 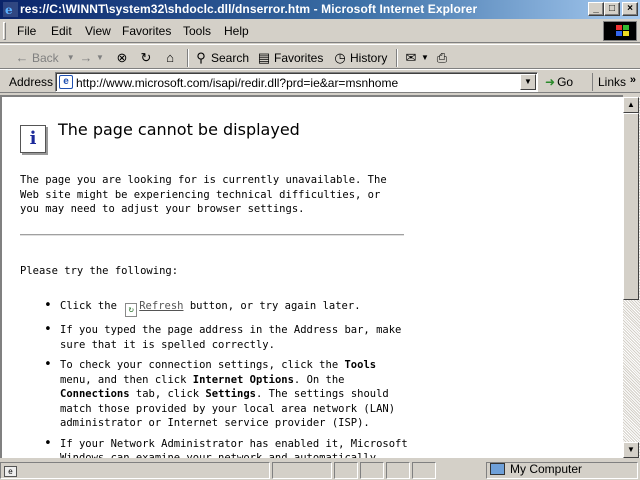 I want to click on status-pane-main: e, so click(x=135, y=470).